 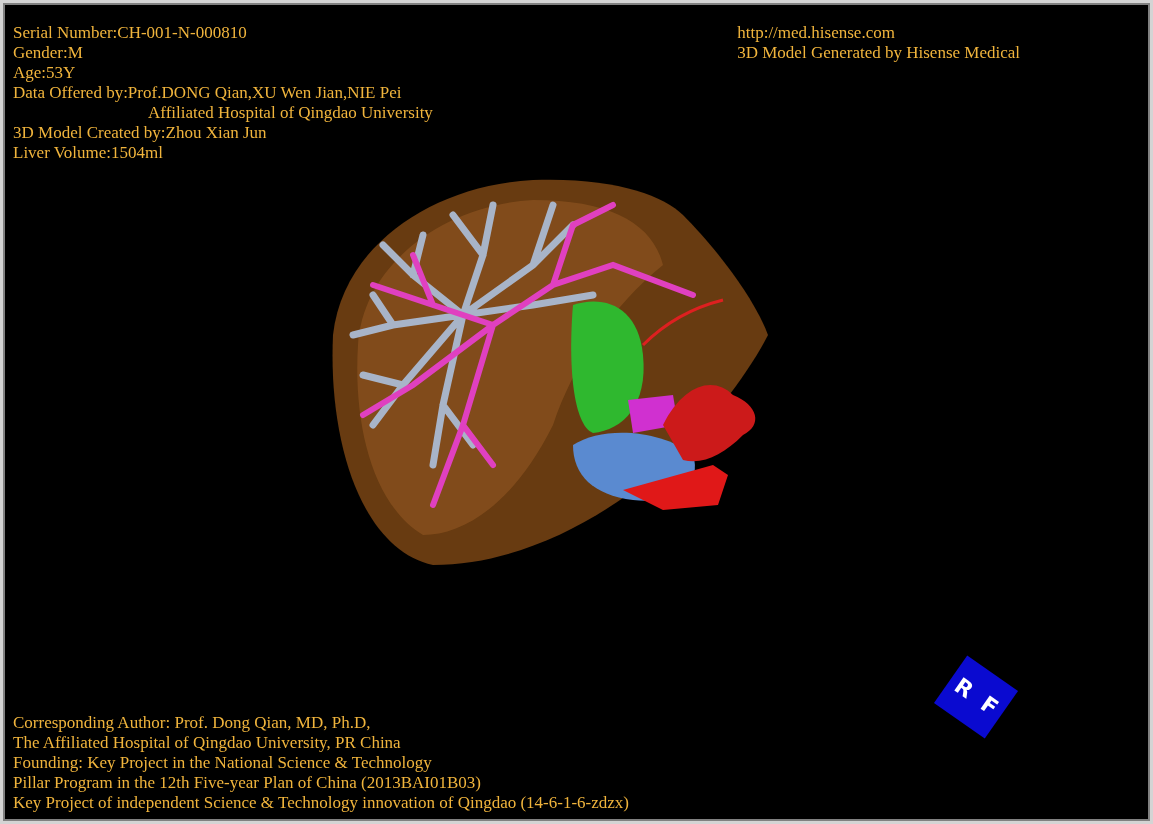 What do you see at coordinates (321, 803) in the screenshot?
I see `credit-text: Key Project of independent Science & Technology innovation of Qingdao (14-6-1-6-zdzx)` at bounding box center [321, 803].